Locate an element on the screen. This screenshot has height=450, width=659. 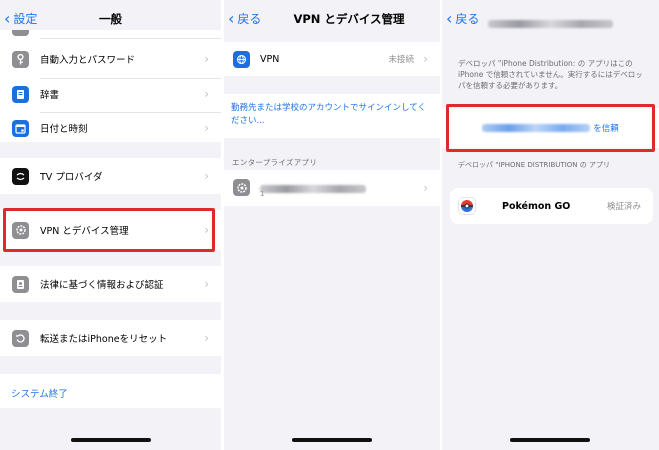
page-title-redacted is located at coordinates (550, 22).